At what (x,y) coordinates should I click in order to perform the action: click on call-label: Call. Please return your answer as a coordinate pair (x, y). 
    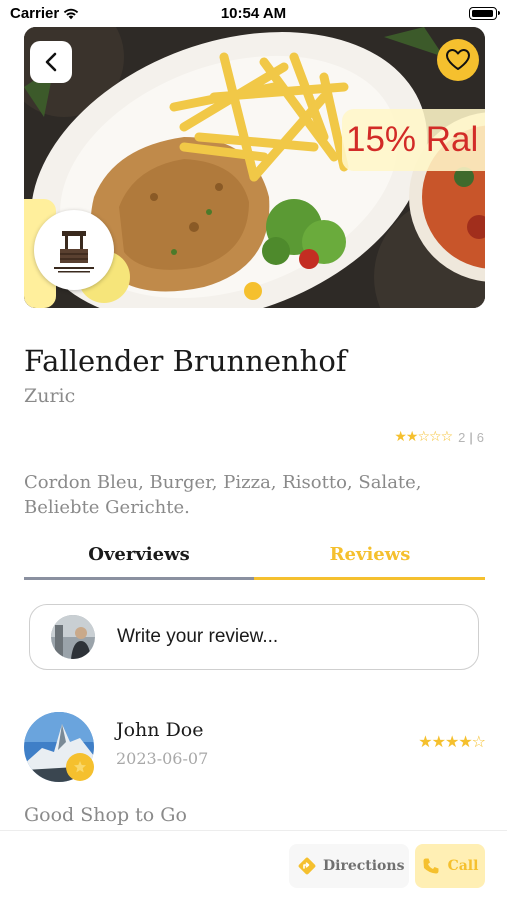
    Looking at the image, I should click on (463, 866).